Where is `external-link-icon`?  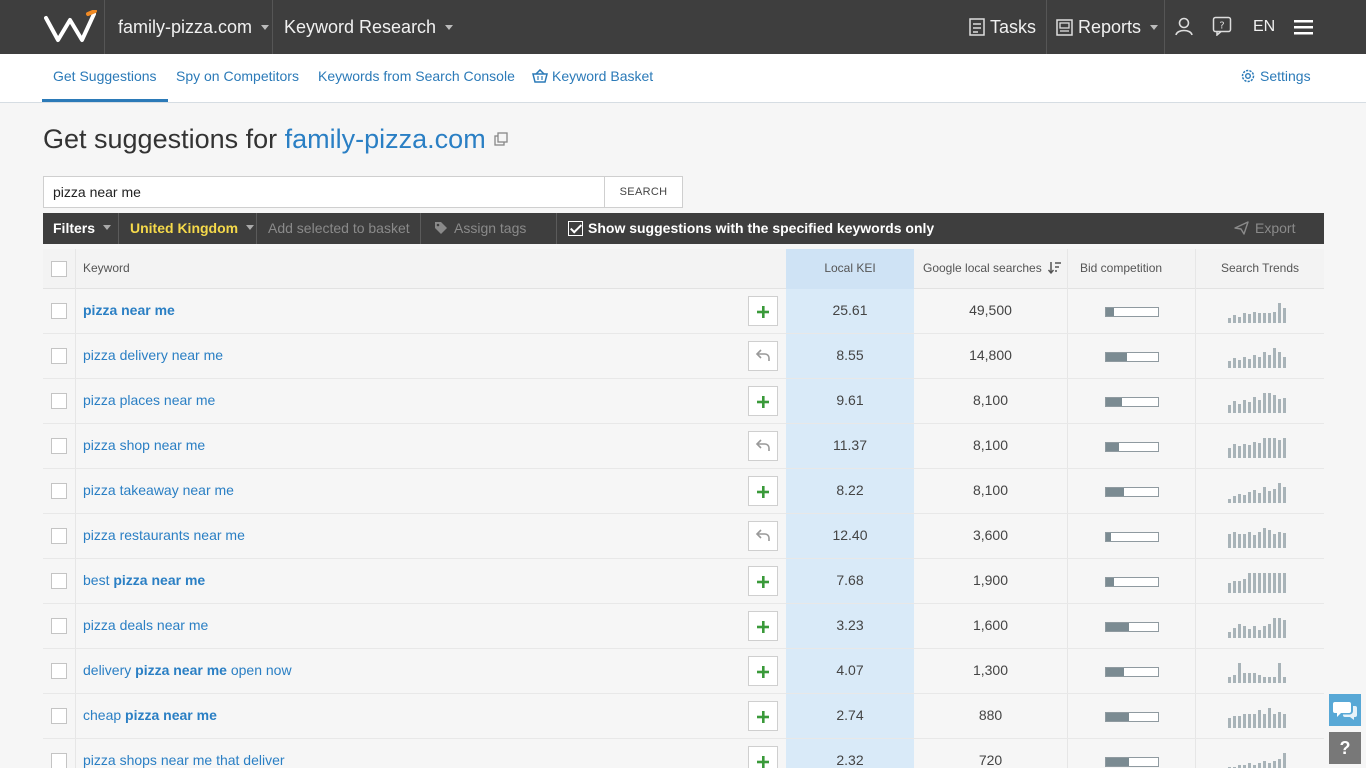
external-link-icon is located at coordinates (501, 139).